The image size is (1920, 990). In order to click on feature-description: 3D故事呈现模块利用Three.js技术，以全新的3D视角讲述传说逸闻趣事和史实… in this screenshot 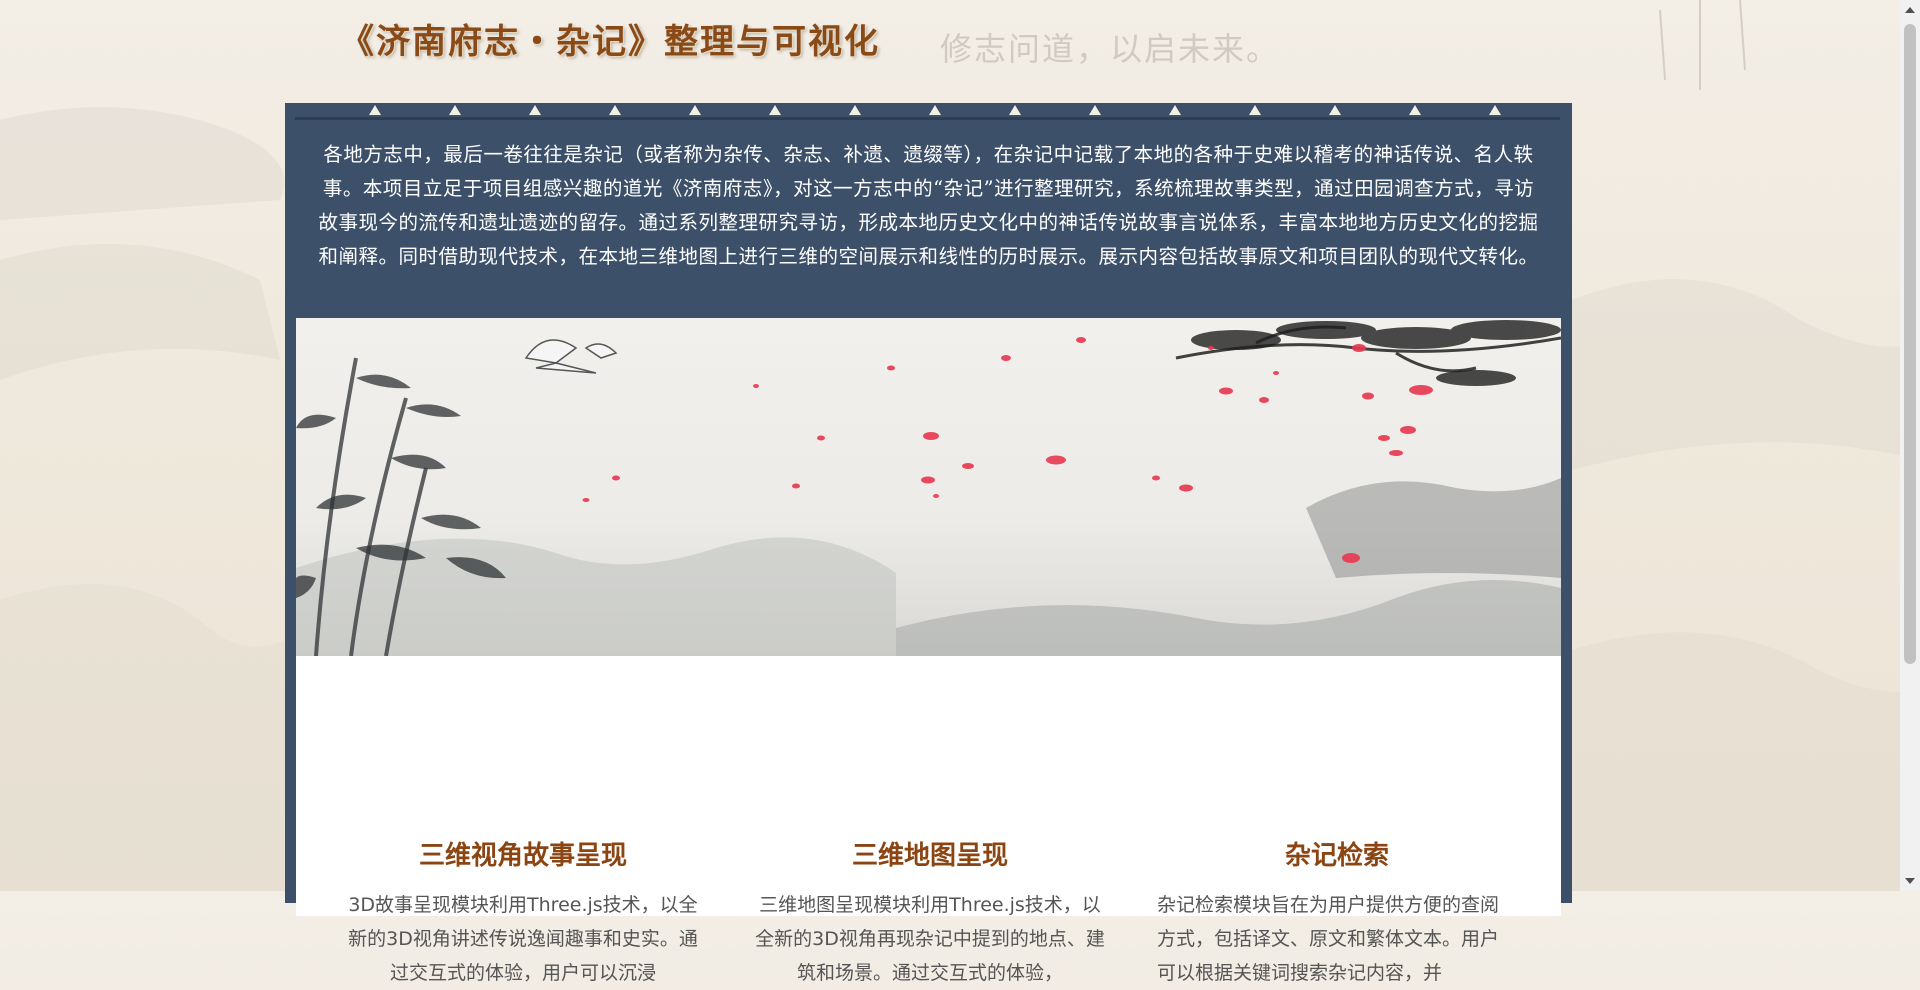, I will do `click(523, 939)`.